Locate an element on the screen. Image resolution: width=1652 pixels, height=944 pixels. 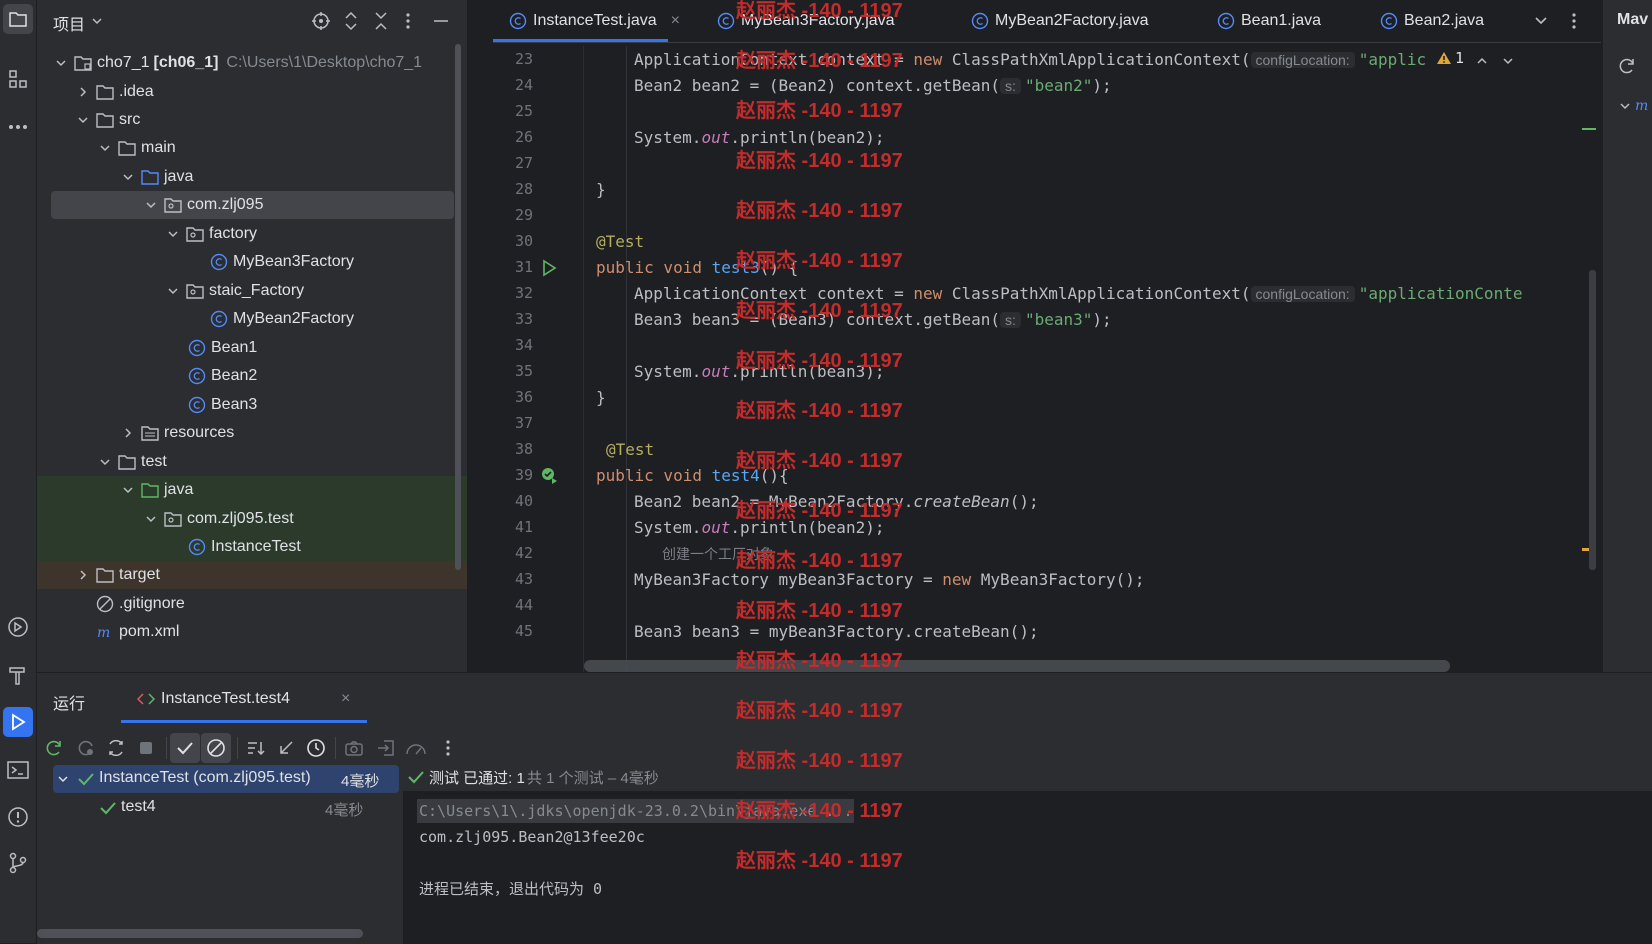
collapse-all-icon is located at coordinates (381, 21).